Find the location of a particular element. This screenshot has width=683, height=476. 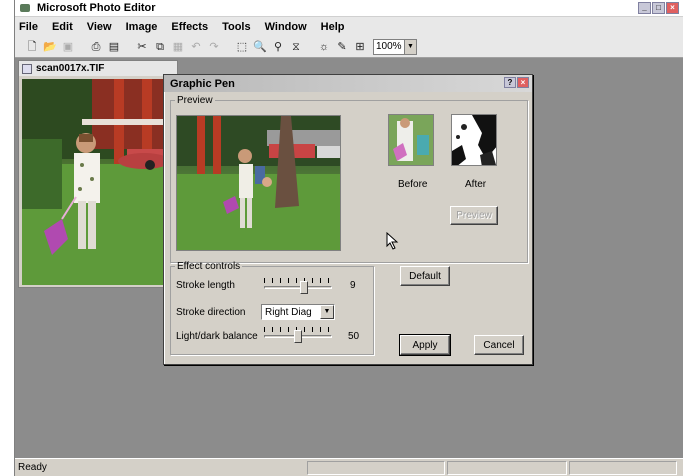

menu-window: Window is located at coordinates (286, 27).